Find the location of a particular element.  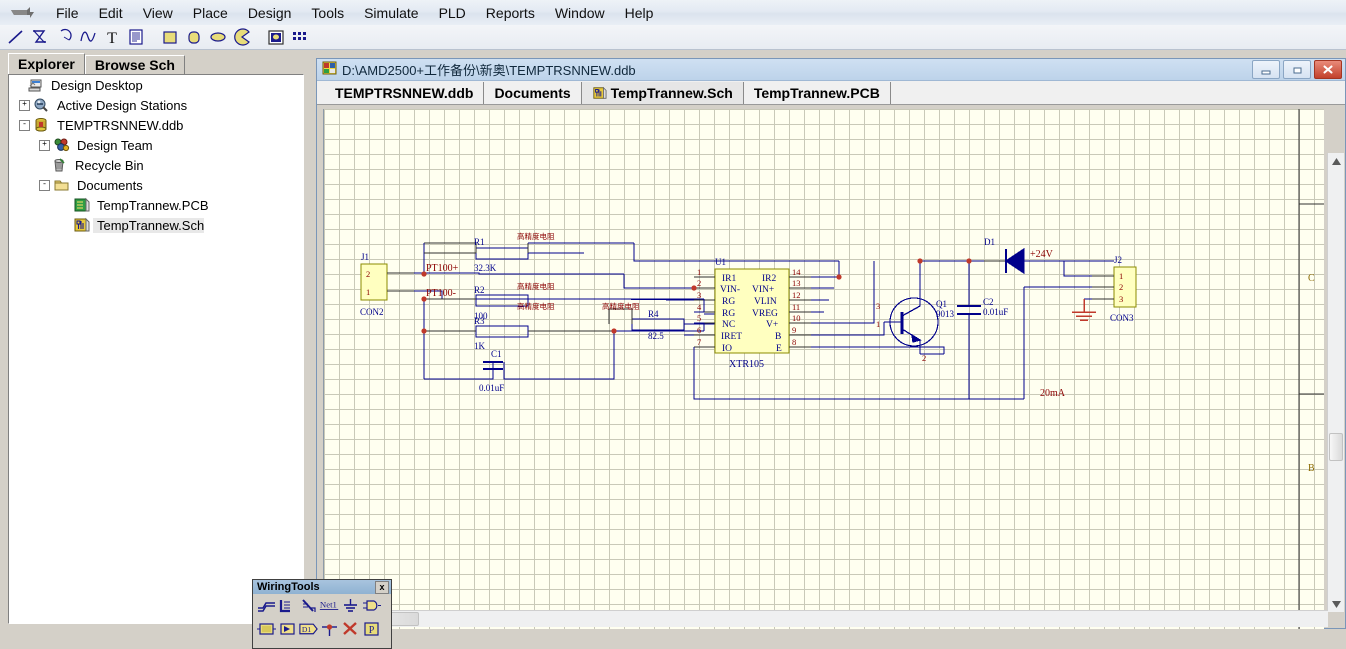

scroll-down-button is located at coordinates (1336, 604).